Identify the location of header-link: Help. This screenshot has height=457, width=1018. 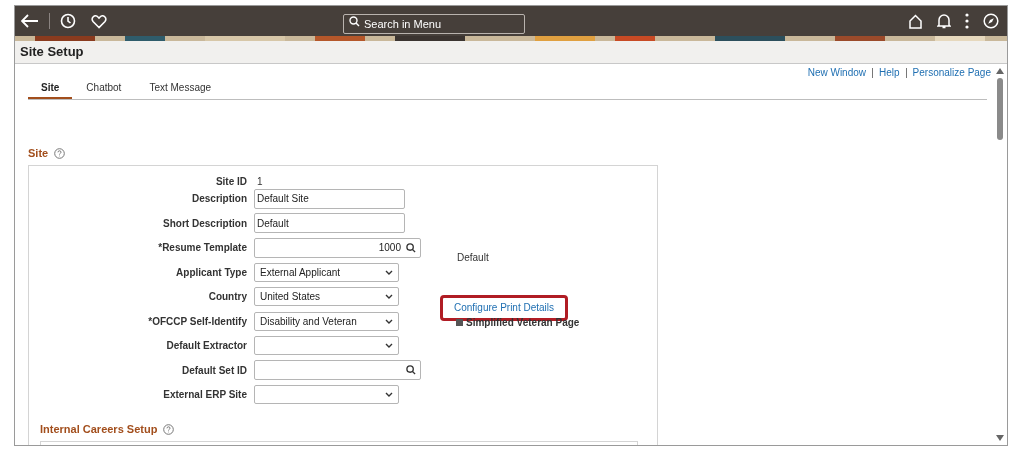
(889, 72).